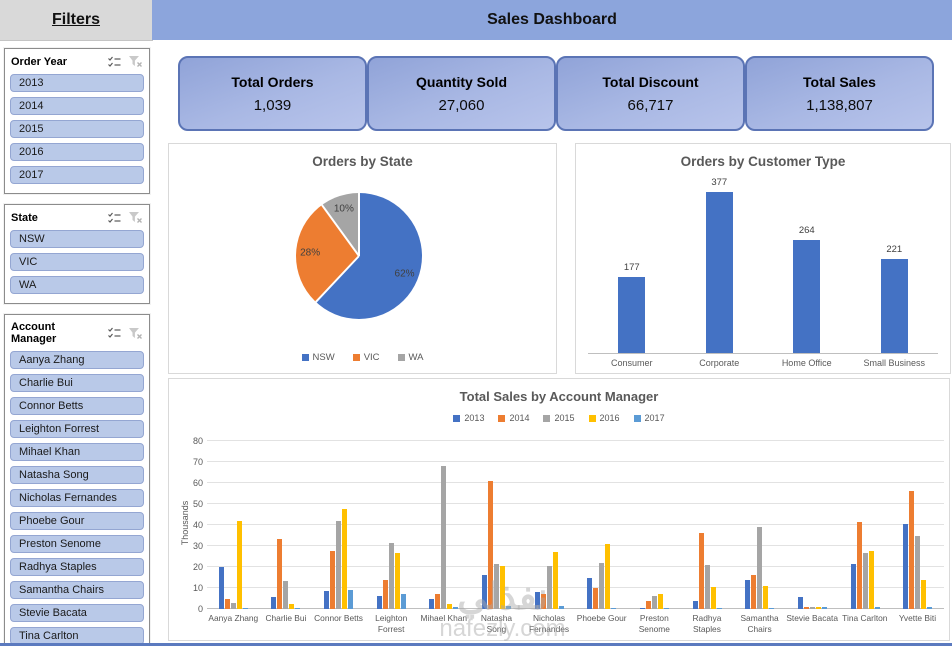 The width and height of the screenshot is (952, 646). I want to click on slicer-item-2016: 2016, so click(77, 152).